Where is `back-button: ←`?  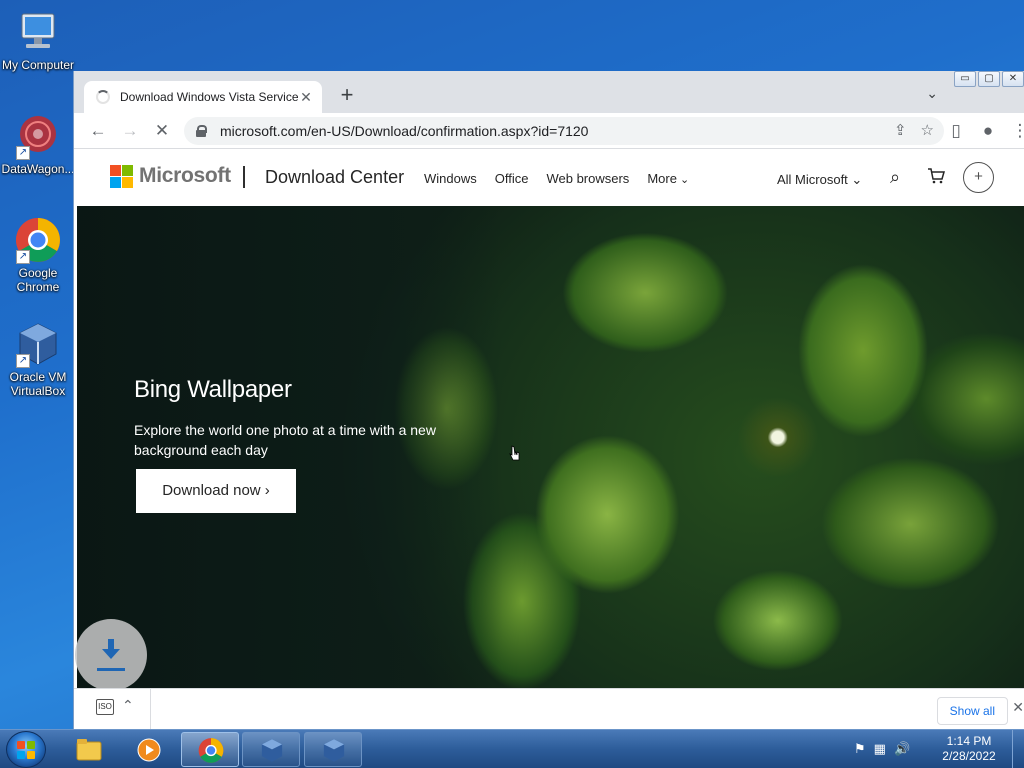 back-button: ← is located at coordinates (98, 131).